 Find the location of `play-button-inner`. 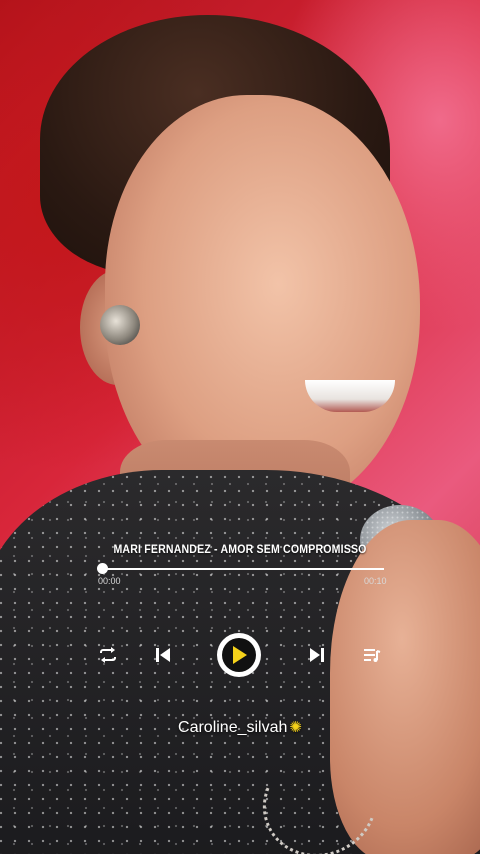

play-button-inner is located at coordinates (239, 655).